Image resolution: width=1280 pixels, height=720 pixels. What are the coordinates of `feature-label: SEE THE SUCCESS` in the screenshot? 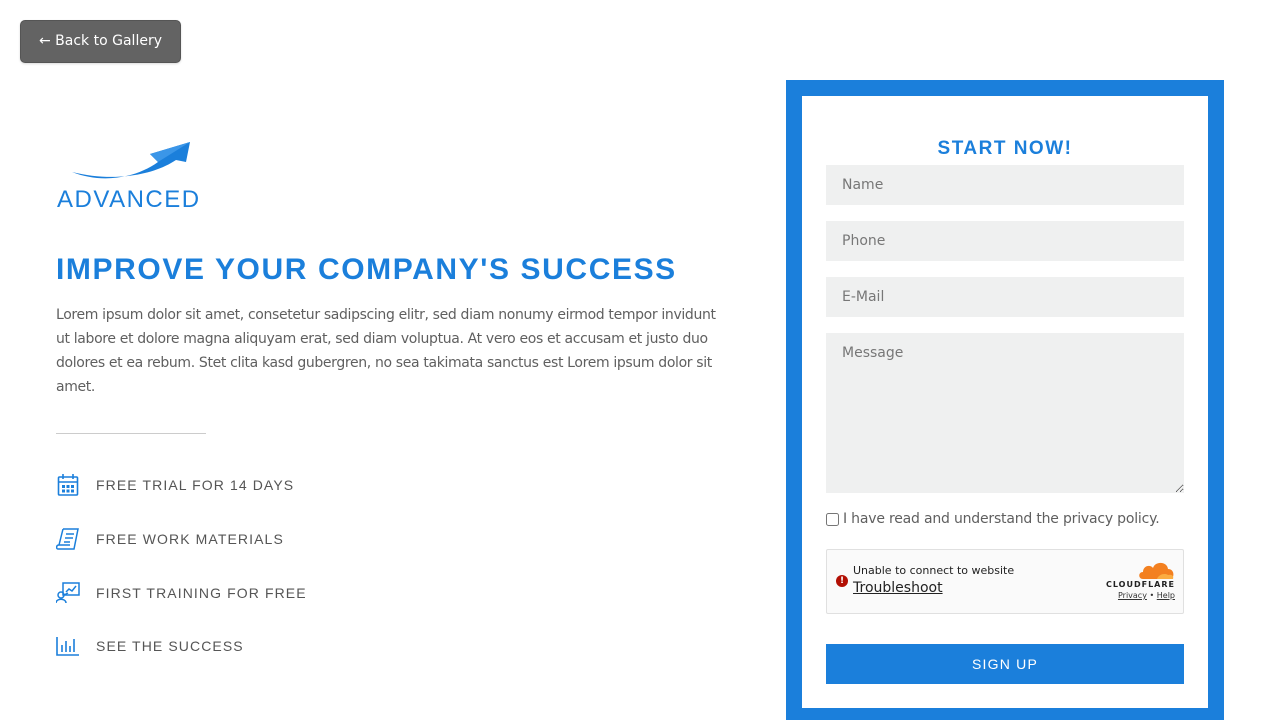 It's located at (170, 646).